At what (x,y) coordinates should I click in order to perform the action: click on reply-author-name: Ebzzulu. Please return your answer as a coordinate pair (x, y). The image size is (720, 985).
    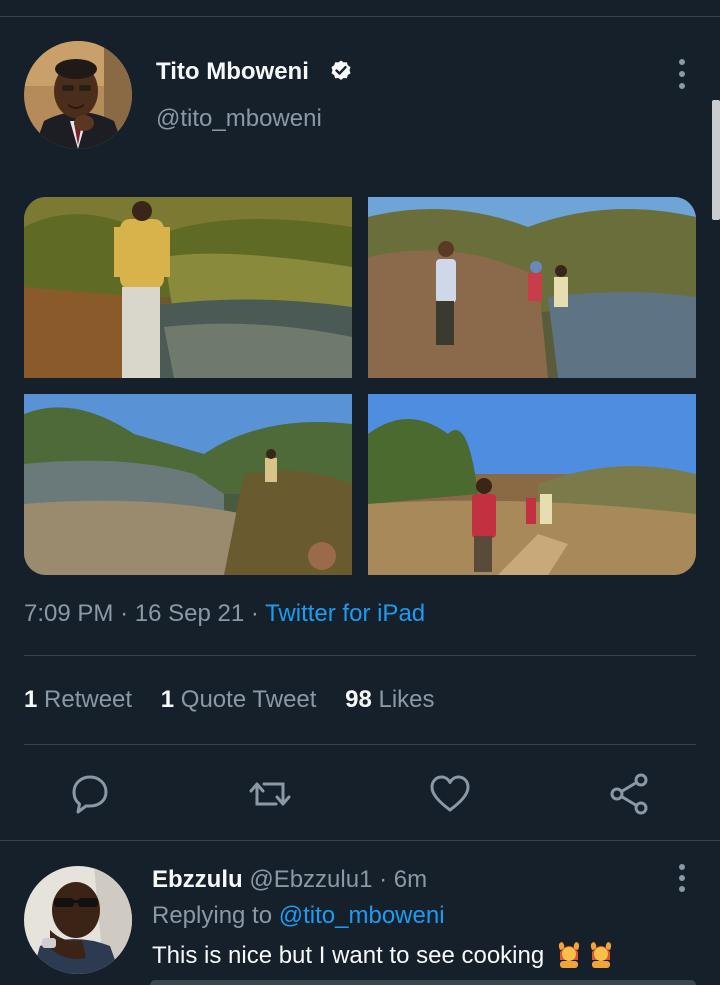
    Looking at the image, I should click on (197, 879).